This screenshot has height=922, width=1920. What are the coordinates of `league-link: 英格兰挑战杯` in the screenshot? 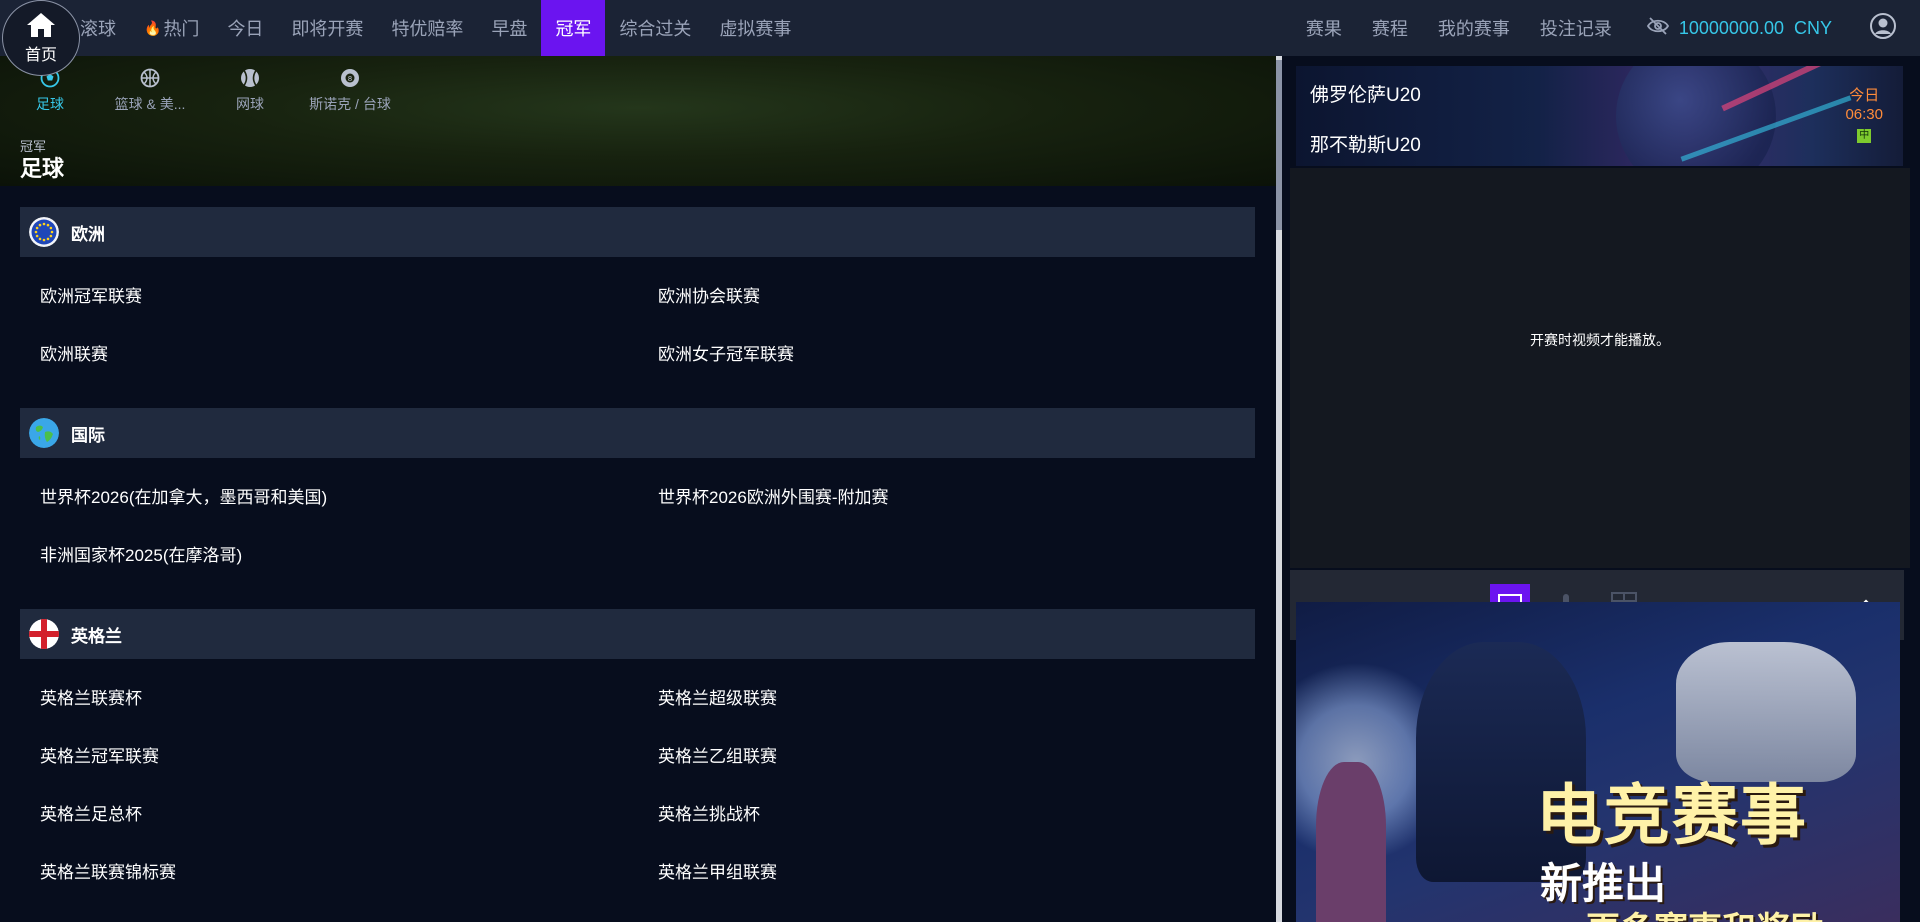 It's located at (709, 812).